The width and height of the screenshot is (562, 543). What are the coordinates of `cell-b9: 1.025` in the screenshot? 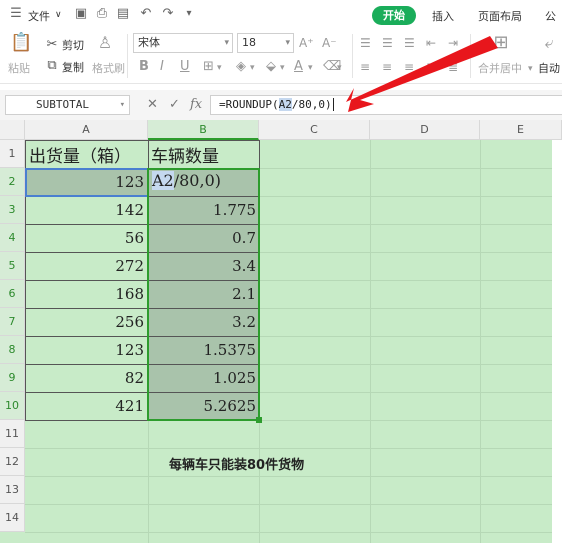 It's located at (202, 378).